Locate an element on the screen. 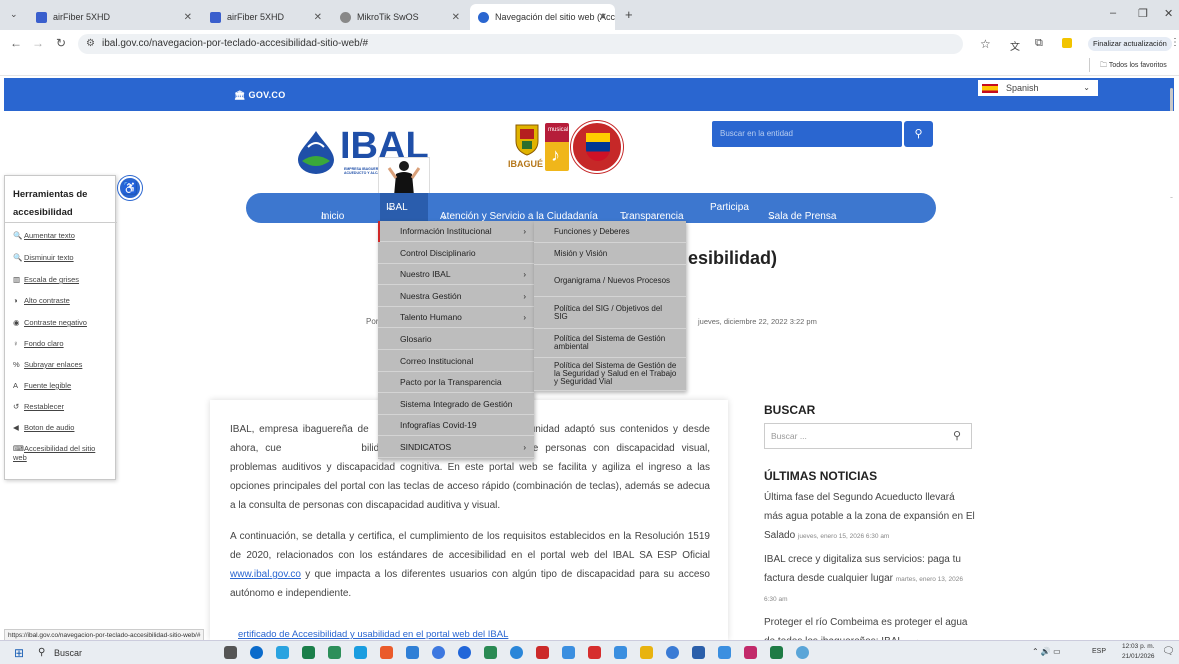 This screenshot has width=1179, height=664. taskbar-time: 12:03 p. m. is located at coordinates (1138, 646).